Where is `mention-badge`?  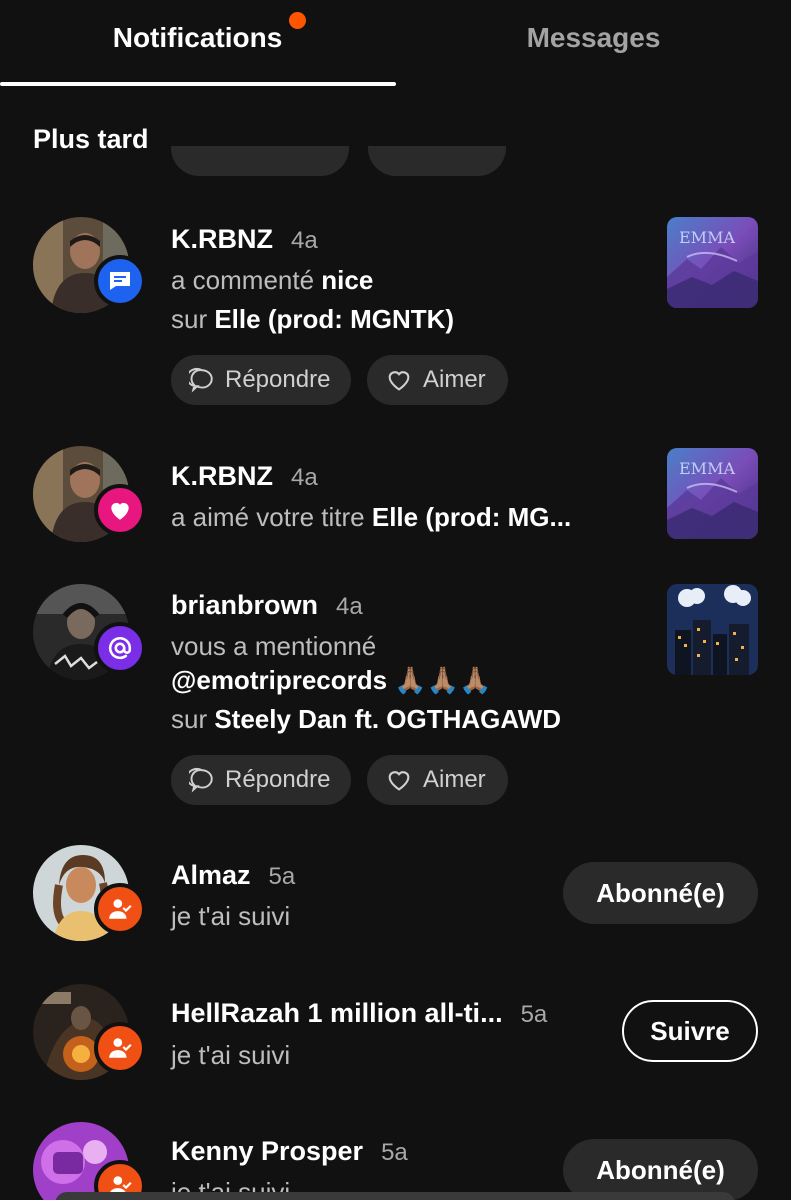 mention-badge is located at coordinates (120, 648).